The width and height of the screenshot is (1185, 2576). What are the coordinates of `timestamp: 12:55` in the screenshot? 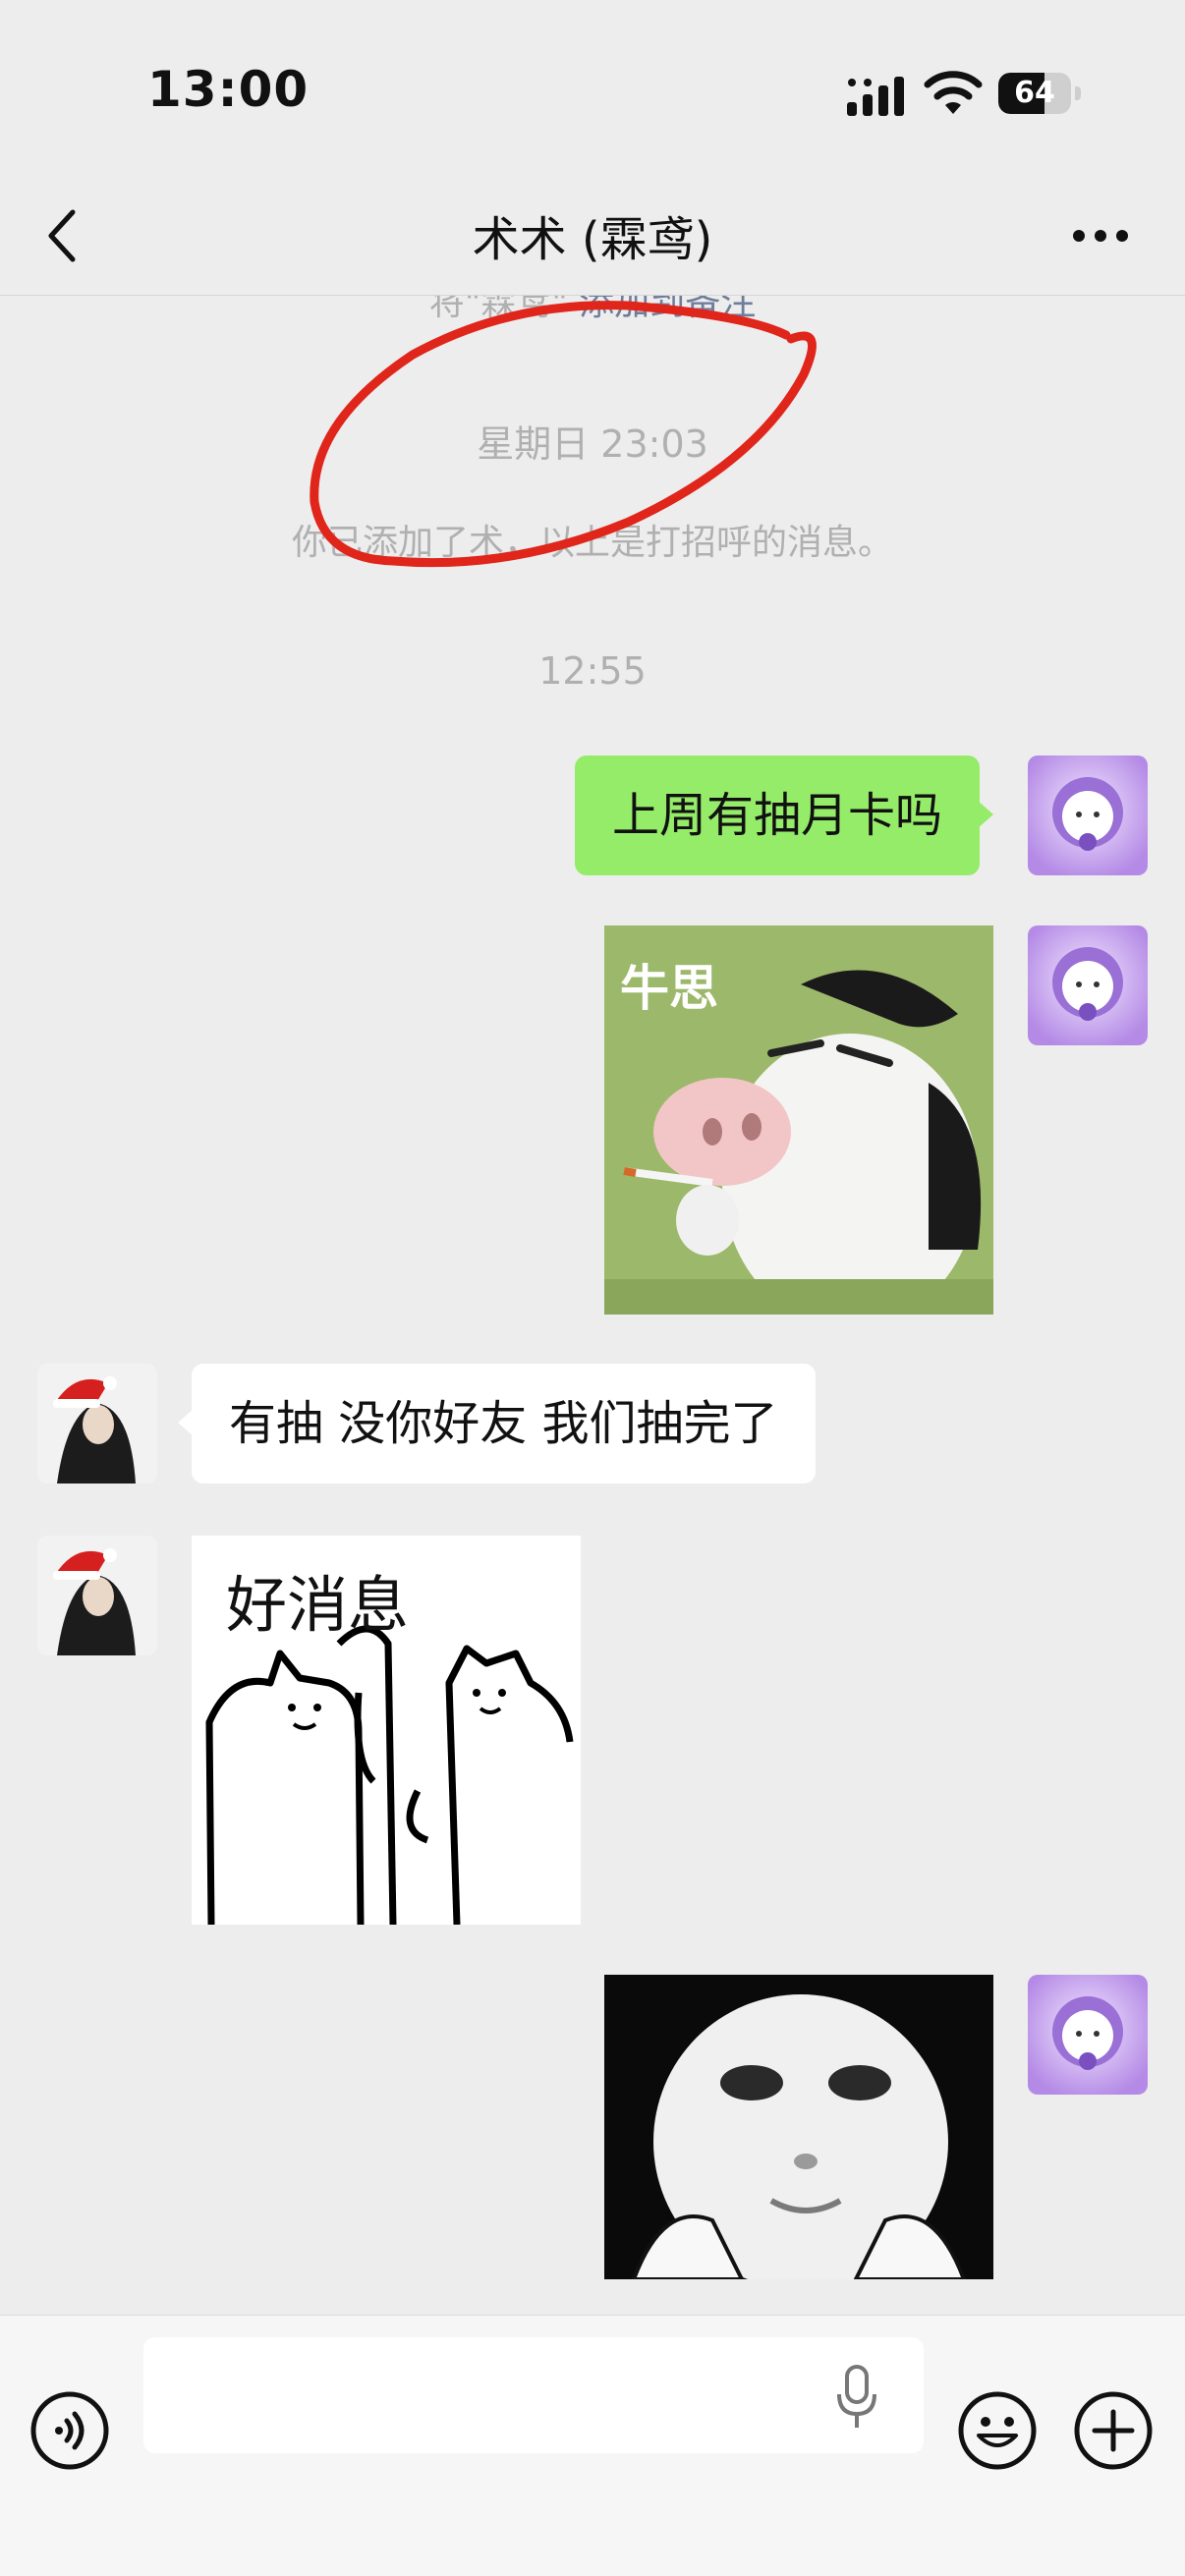 It's located at (592, 671).